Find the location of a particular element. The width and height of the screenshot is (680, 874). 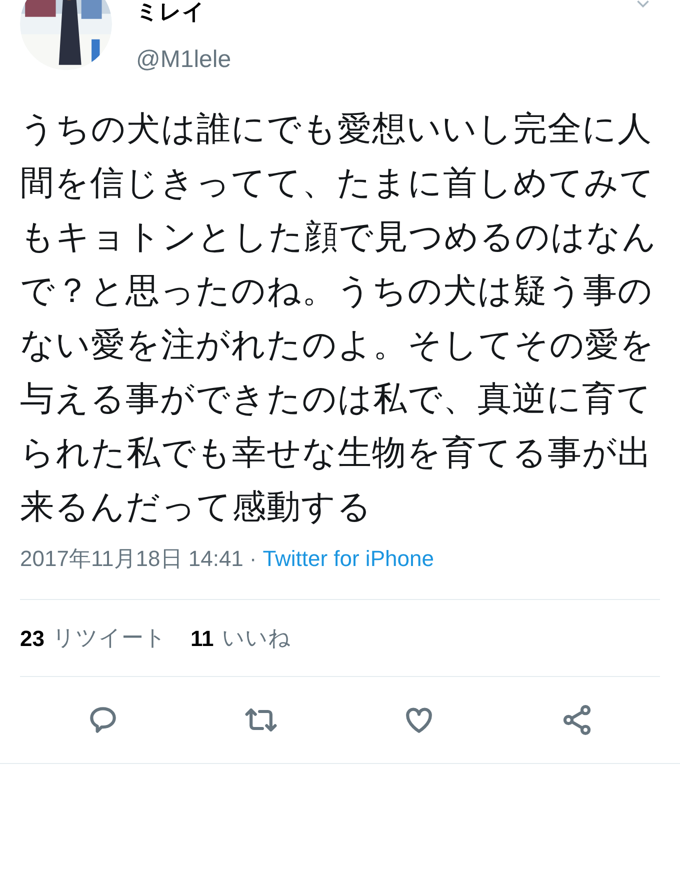

source-link: Twitter for iPhone is located at coordinates (348, 558).